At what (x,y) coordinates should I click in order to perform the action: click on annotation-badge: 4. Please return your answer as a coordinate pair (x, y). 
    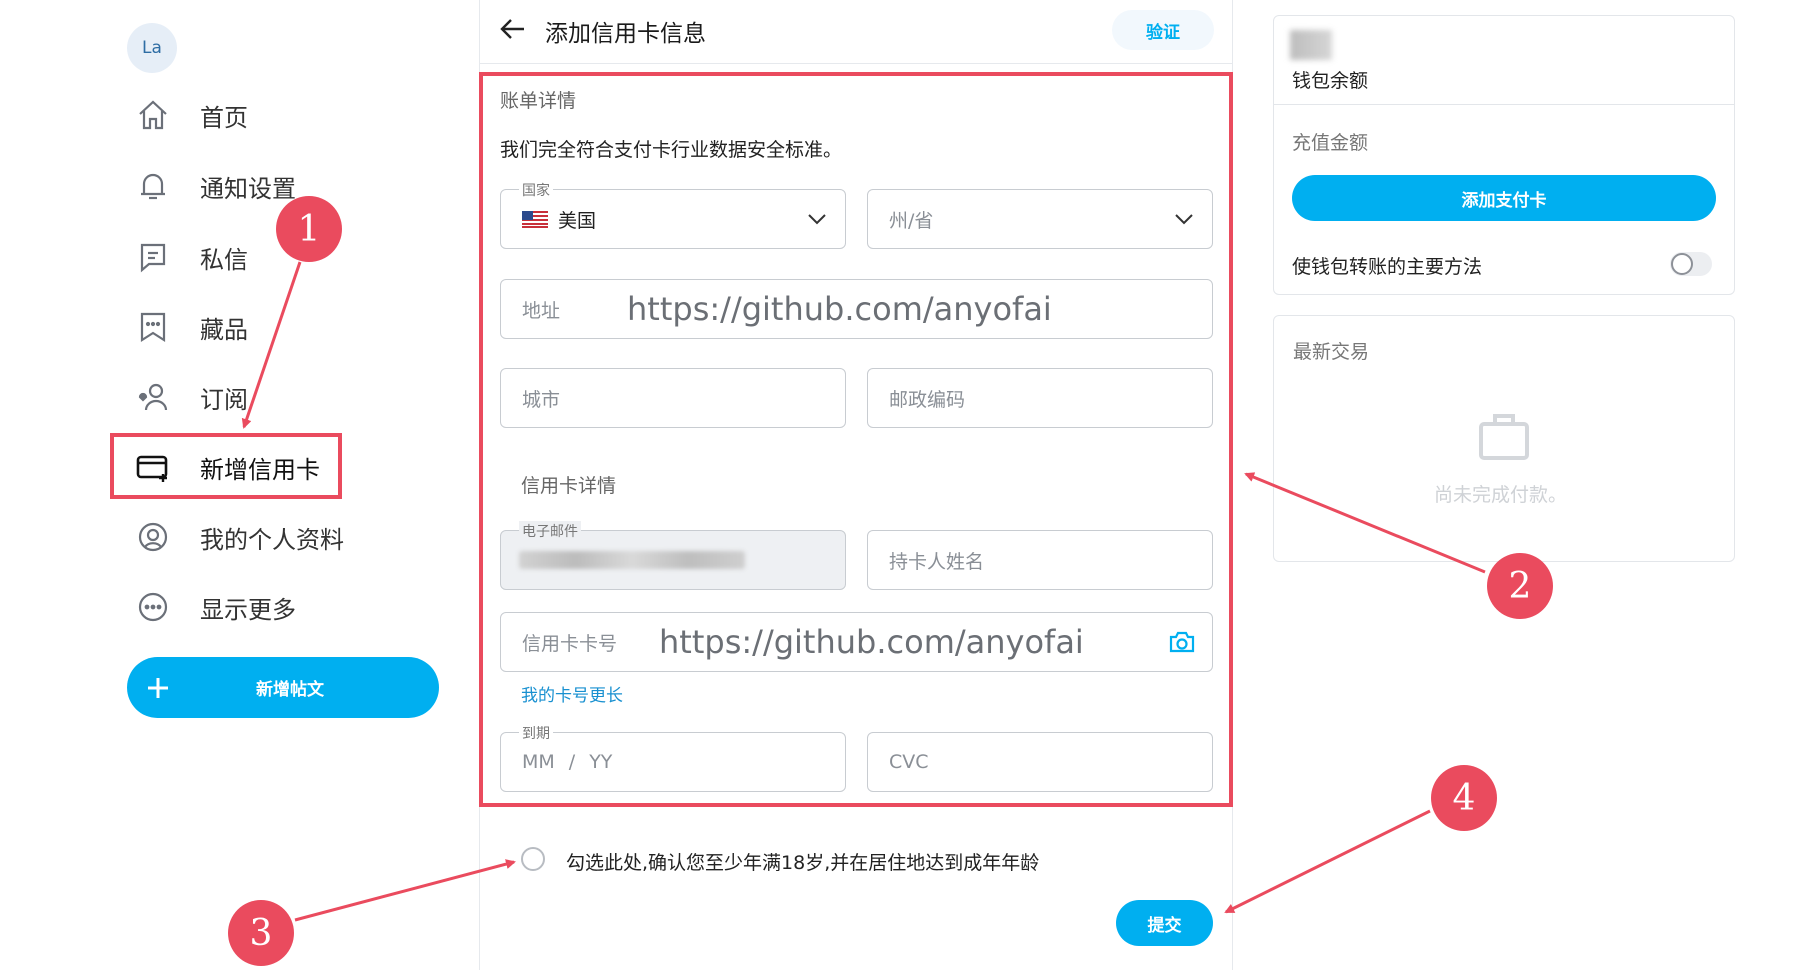
    Looking at the image, I should click on (1464, 798).